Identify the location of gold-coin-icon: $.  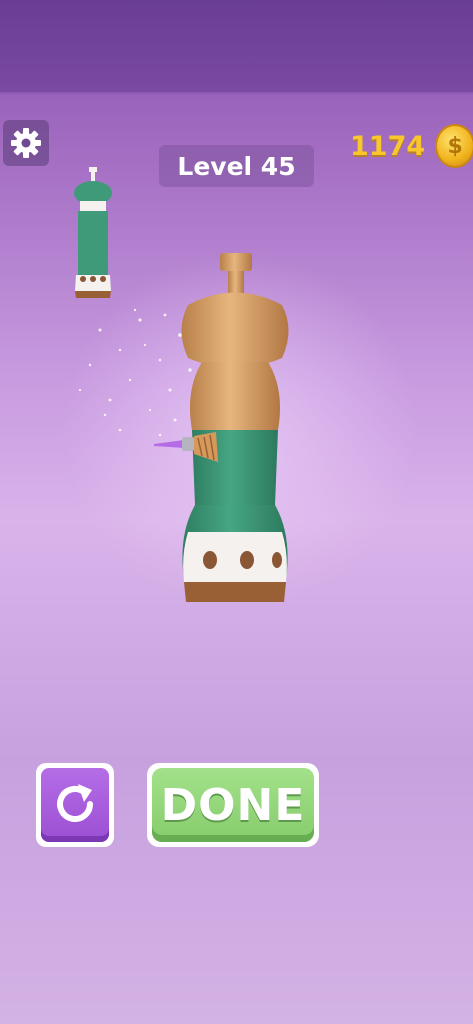
(454, 146).